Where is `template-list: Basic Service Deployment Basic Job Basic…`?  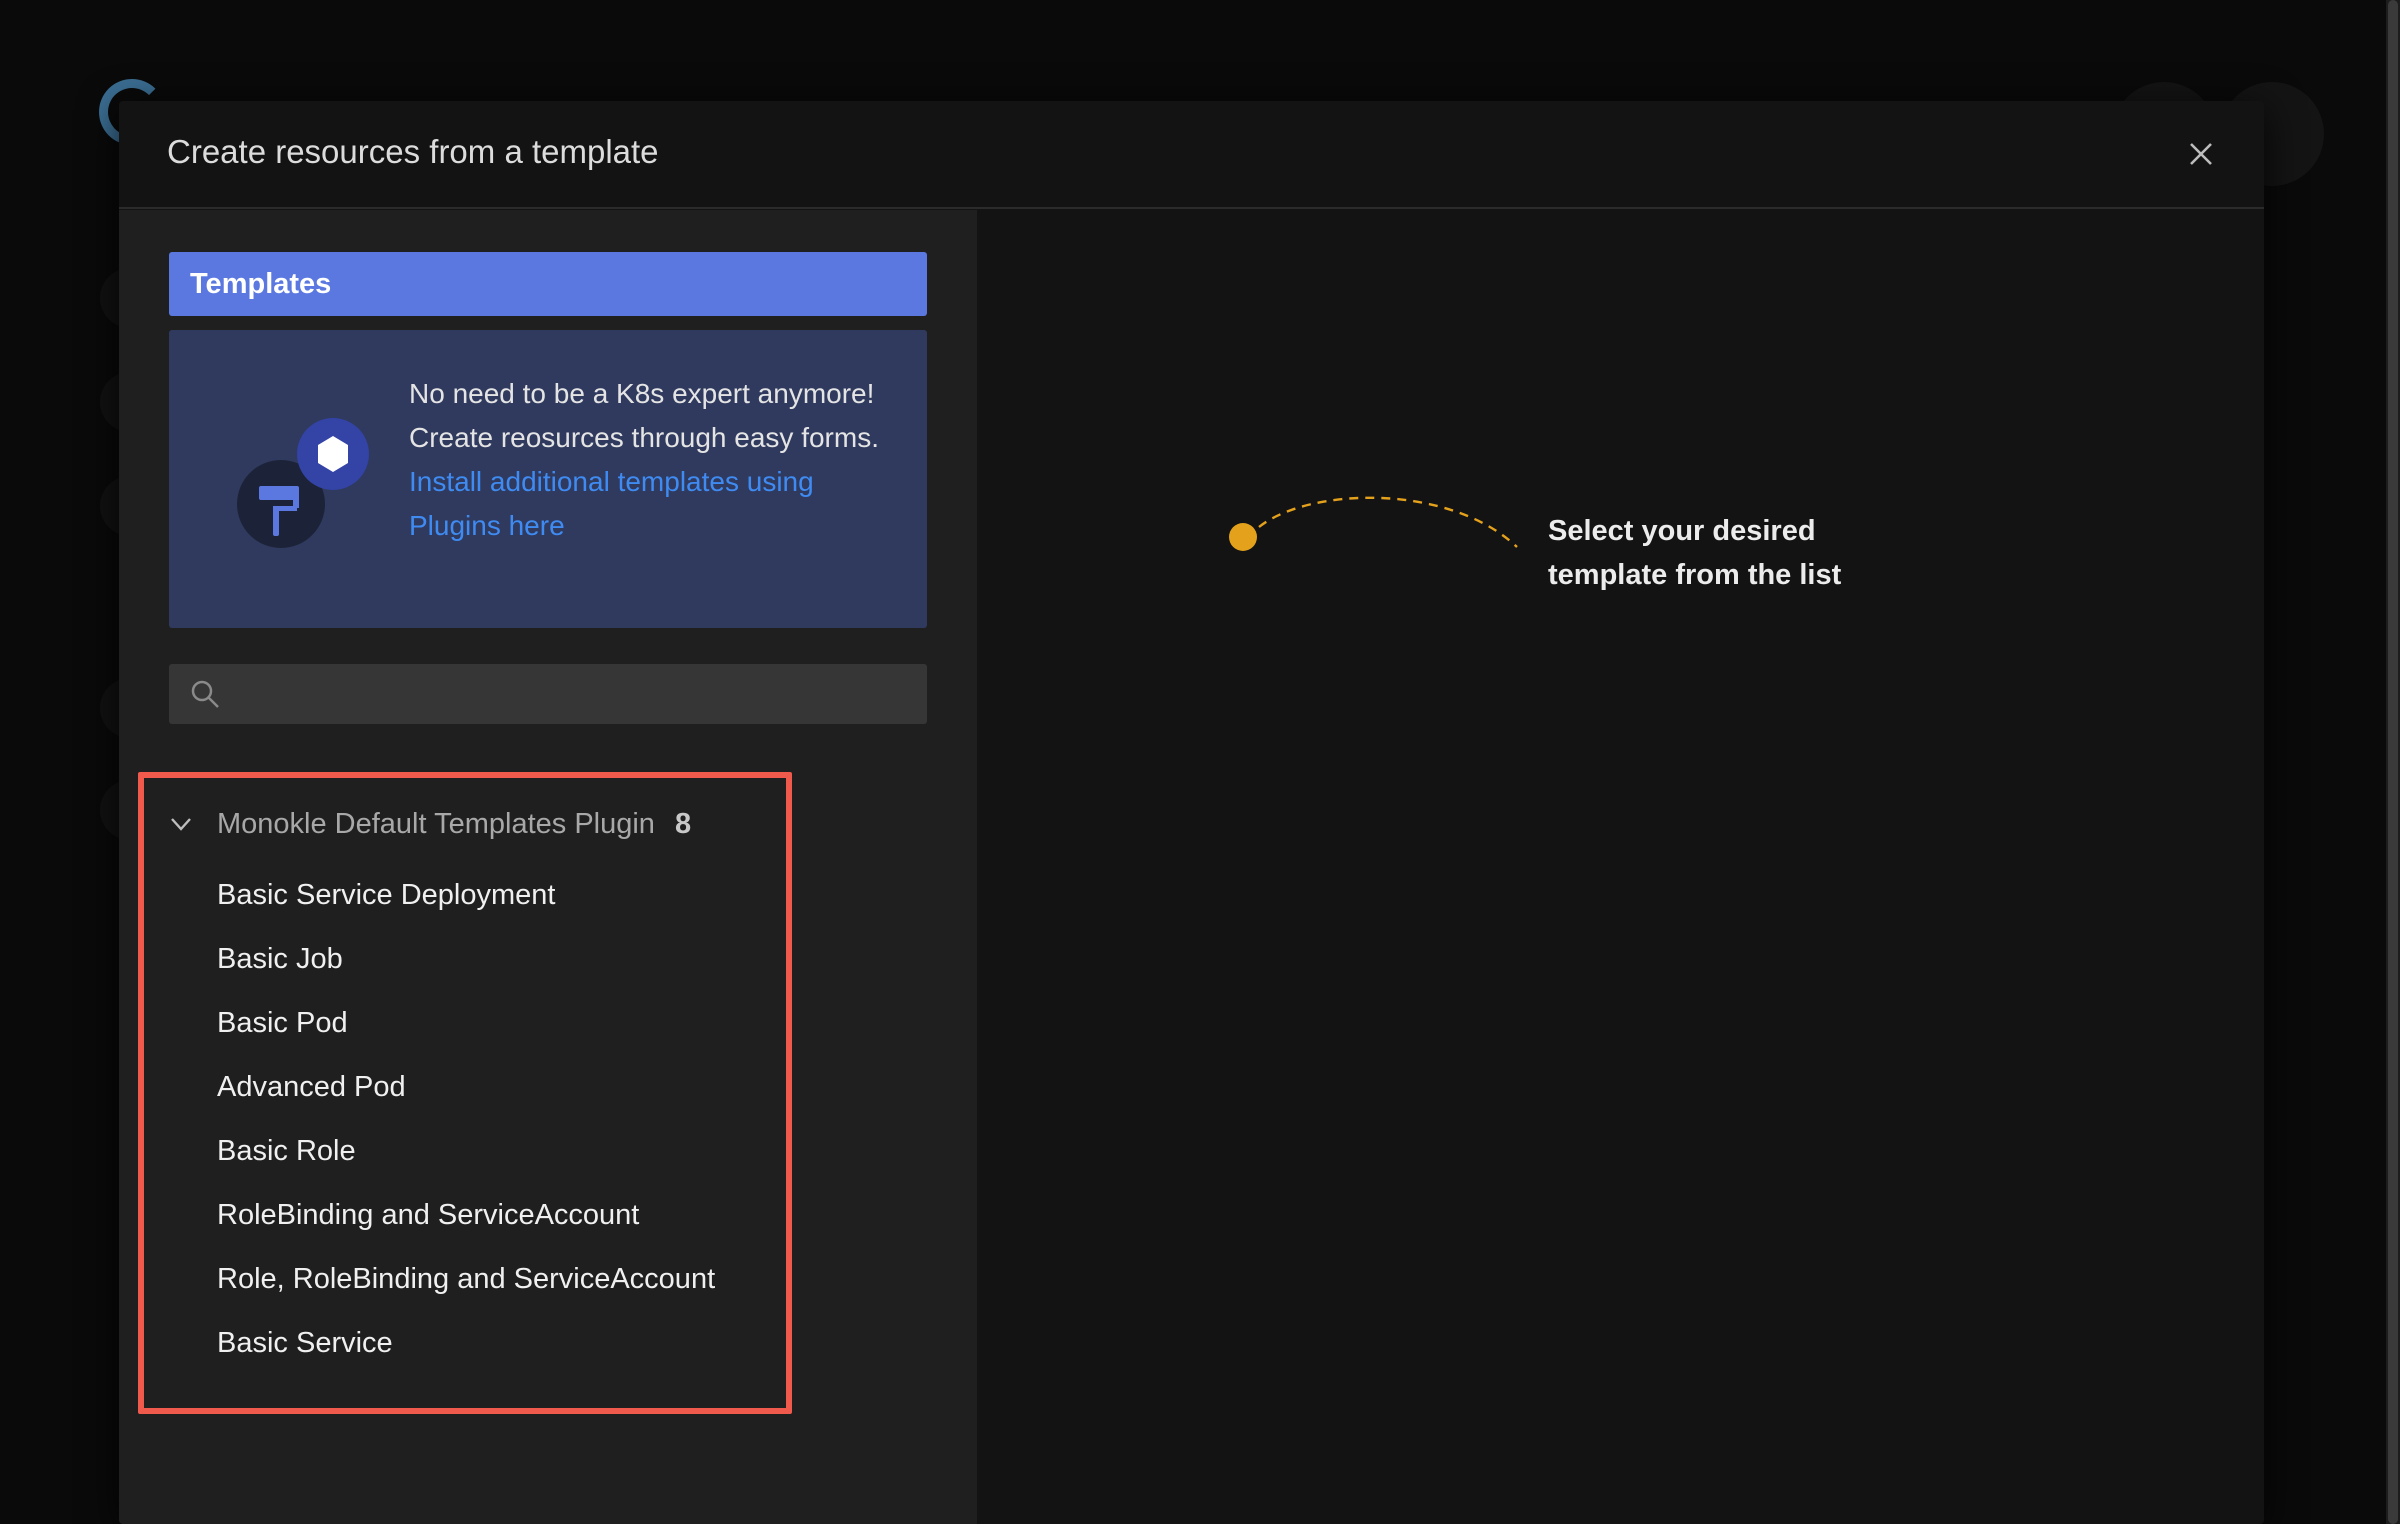 template-list: Basic Service Deployment Basic Job Basic… is located at coordinates (497, 1119).